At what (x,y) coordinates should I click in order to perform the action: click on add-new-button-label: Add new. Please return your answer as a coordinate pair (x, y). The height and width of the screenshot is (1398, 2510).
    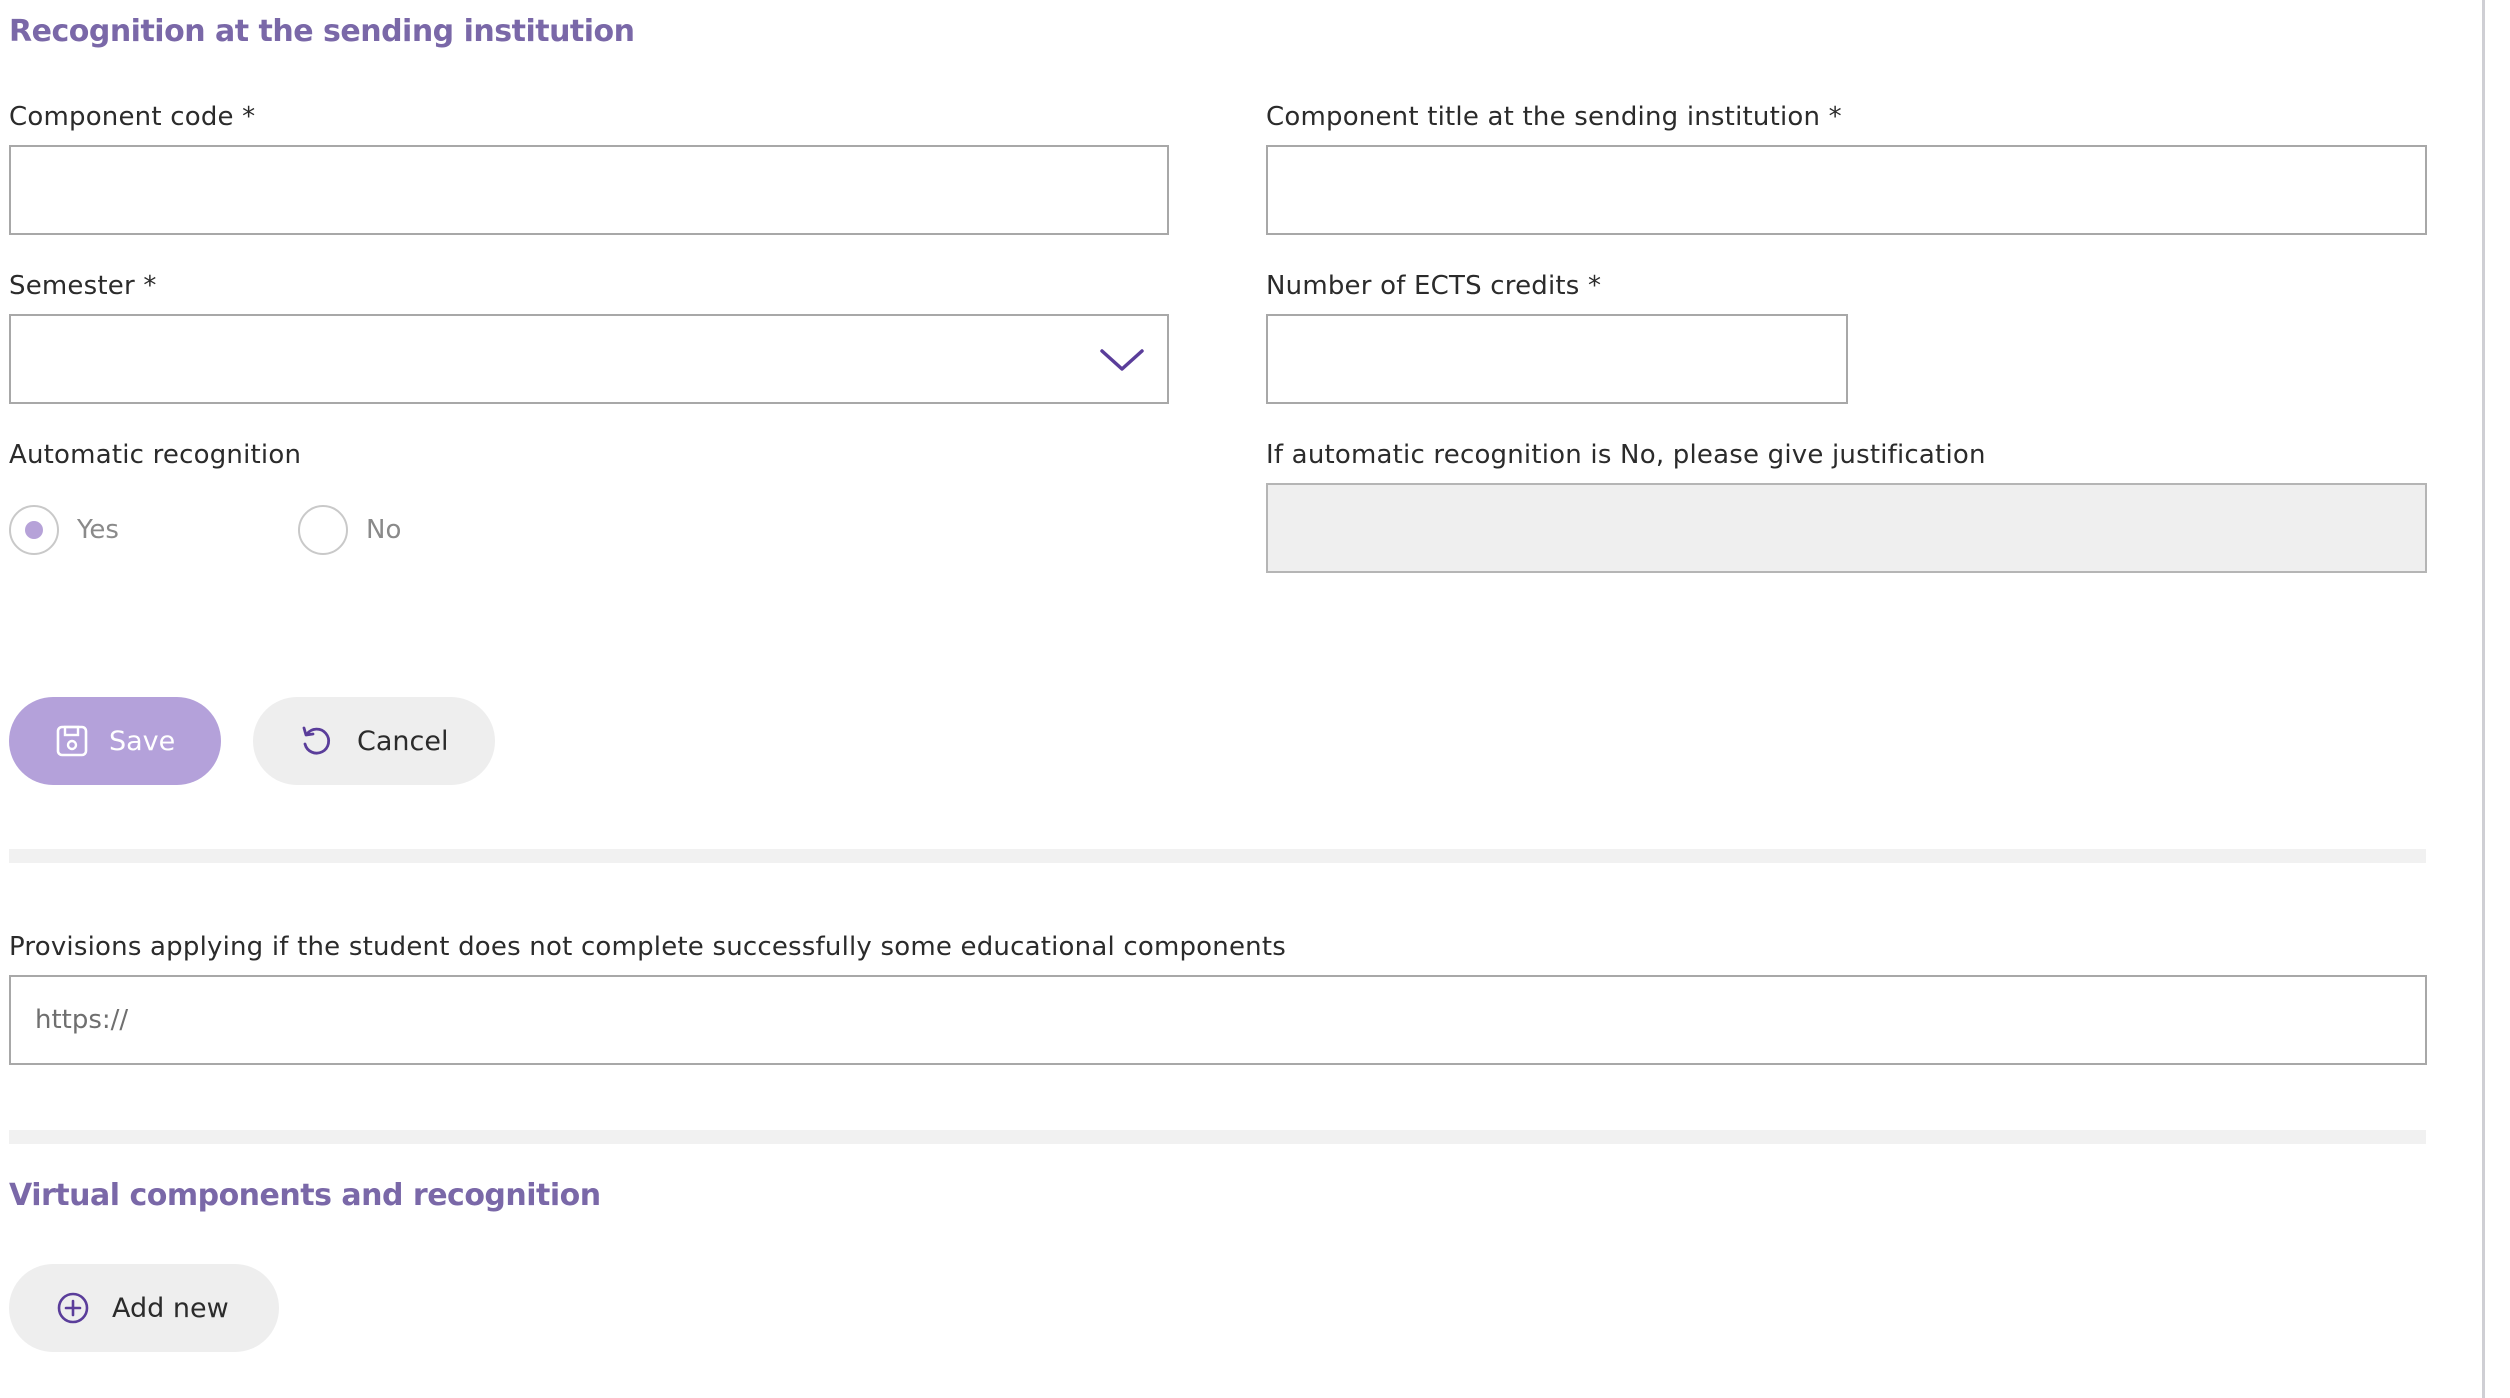
    Looking at the image, I should click on (170, 1308).